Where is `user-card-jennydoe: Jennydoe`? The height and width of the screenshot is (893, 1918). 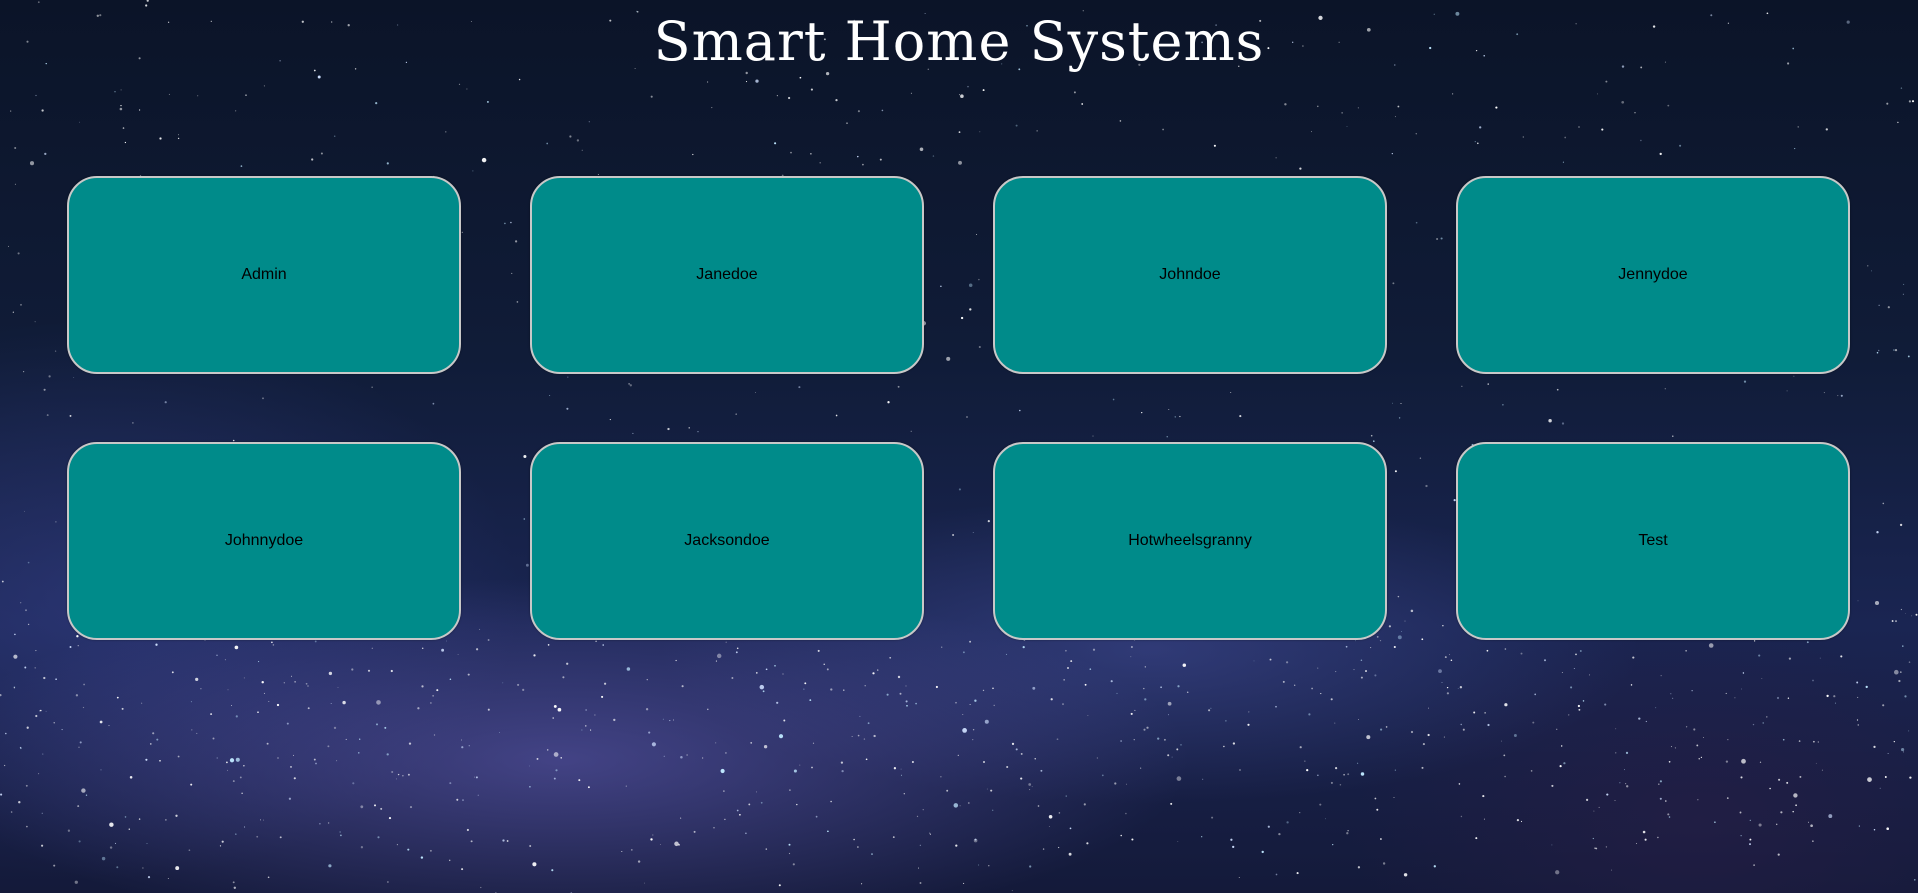 user-card-jennydoe: Jennydoe is located at coordinates (1653, 275).